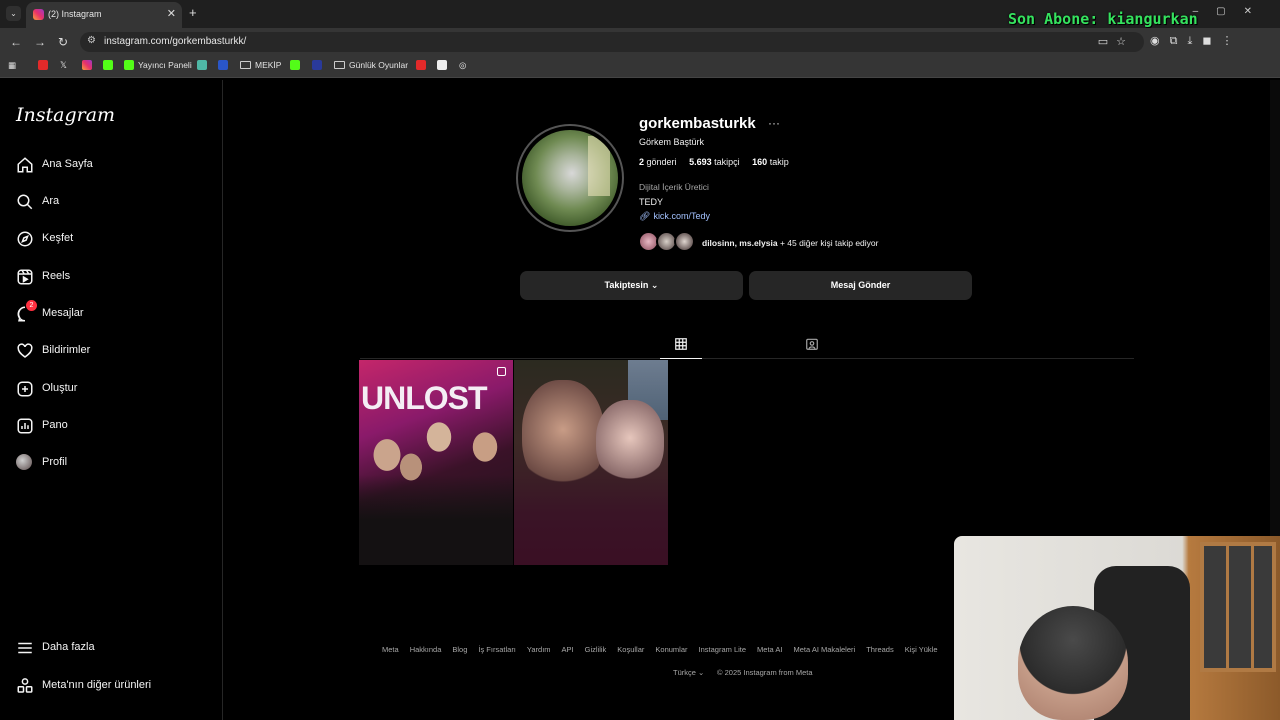 The height and width of the screenshot is (720, 1280). Describe the element at coordinates (25, 277) in the screenshot. I see `reels-icon` at that location.